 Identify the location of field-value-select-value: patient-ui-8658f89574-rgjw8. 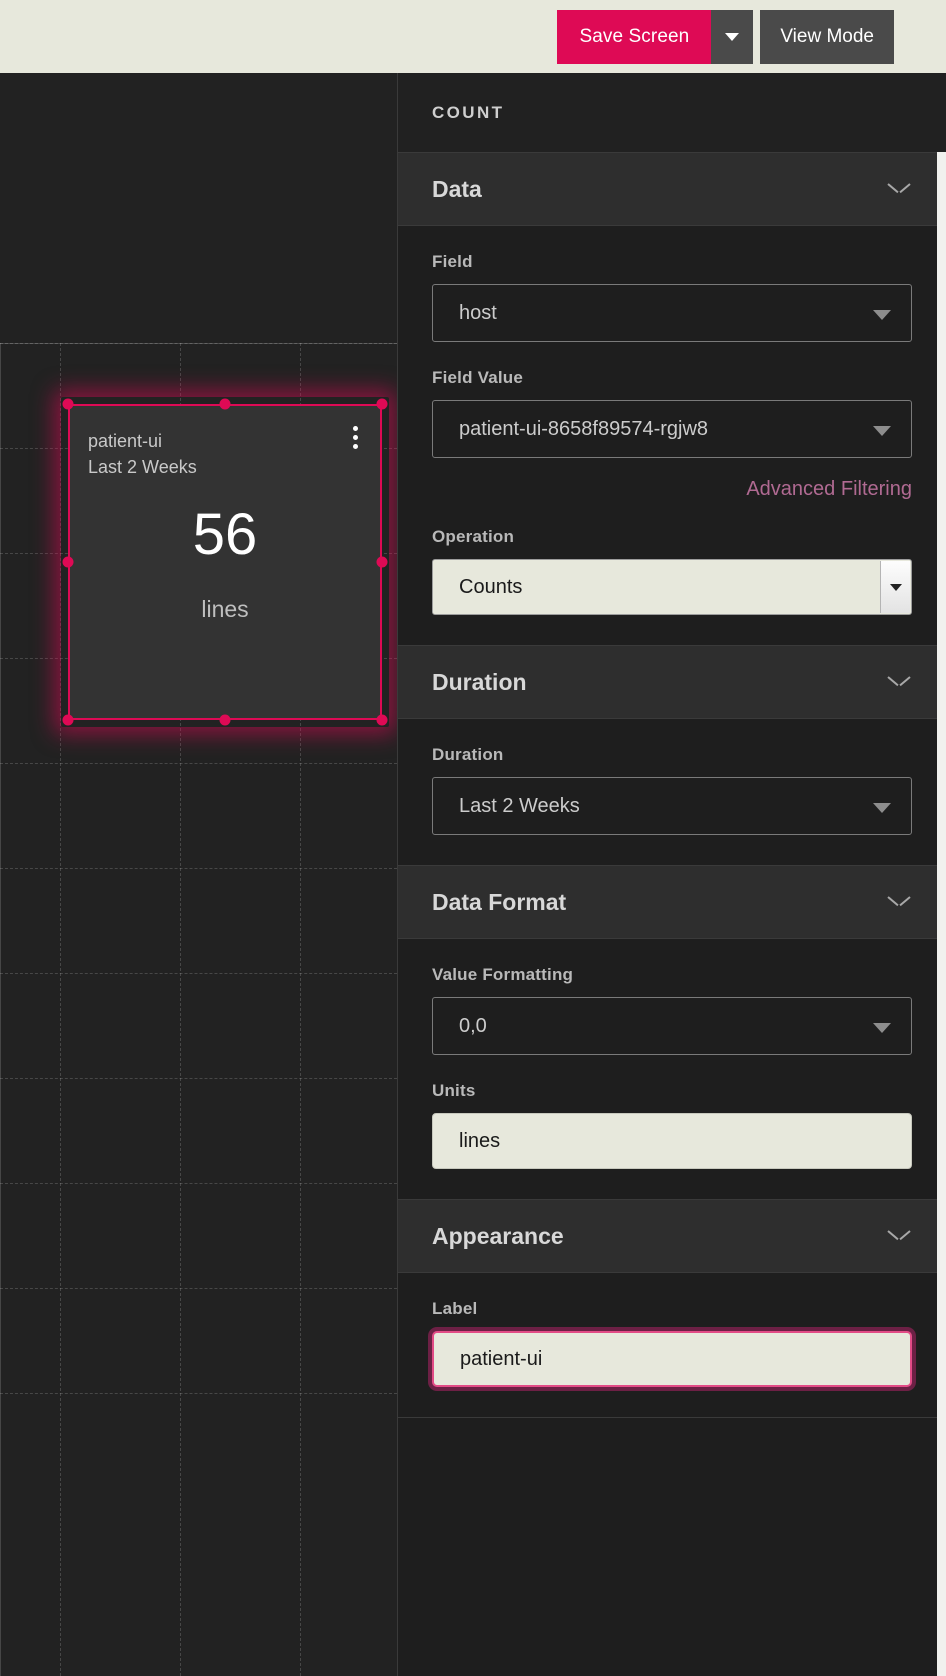
(584, 428).